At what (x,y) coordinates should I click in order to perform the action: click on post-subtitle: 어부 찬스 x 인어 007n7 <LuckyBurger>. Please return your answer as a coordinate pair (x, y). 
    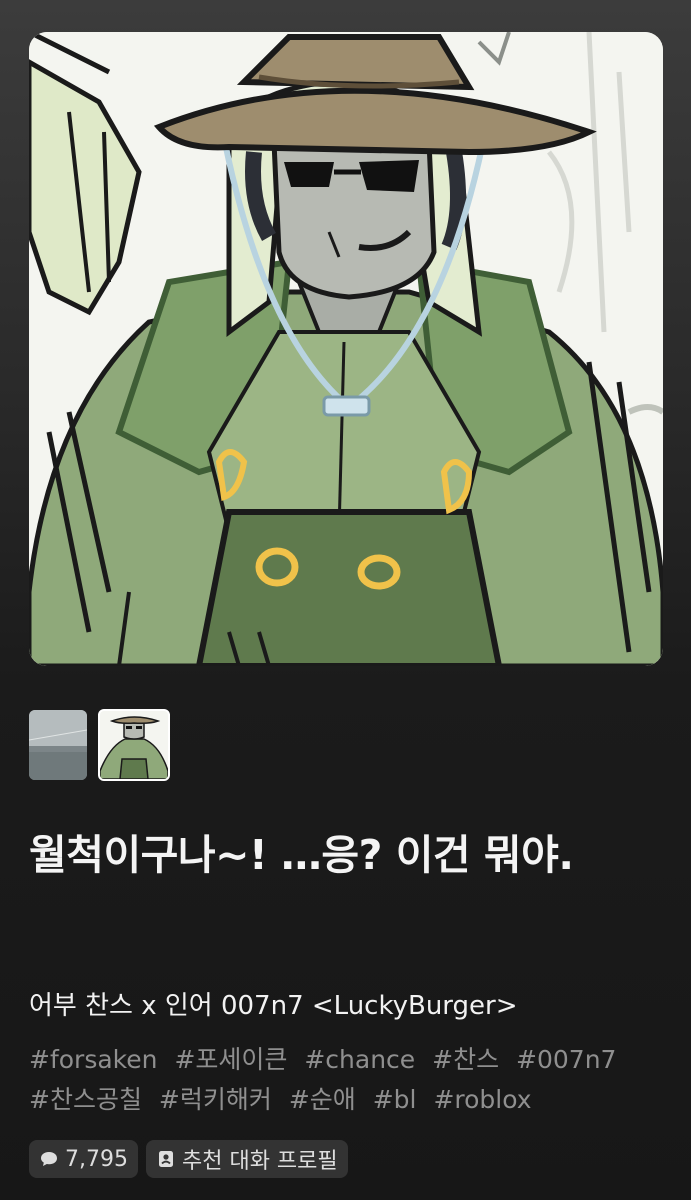
    Looking at the image, I should click on (273, 1006).